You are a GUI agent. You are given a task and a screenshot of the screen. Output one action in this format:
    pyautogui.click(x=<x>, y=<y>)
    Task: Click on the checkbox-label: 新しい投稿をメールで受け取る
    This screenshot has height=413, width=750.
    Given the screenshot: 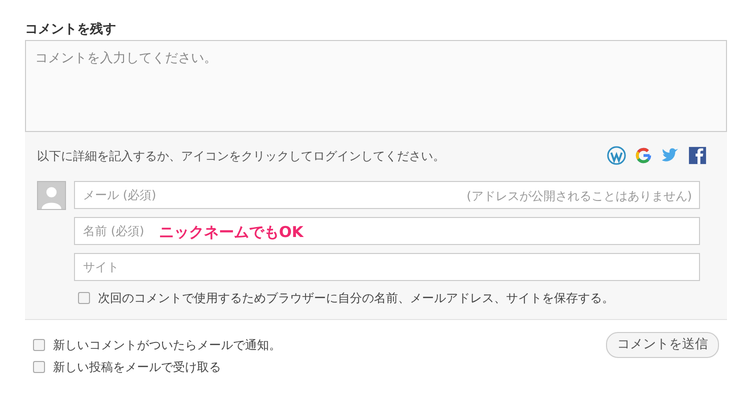 What is the action you would take?
    pyautogui.click(x=137, y=367)
    